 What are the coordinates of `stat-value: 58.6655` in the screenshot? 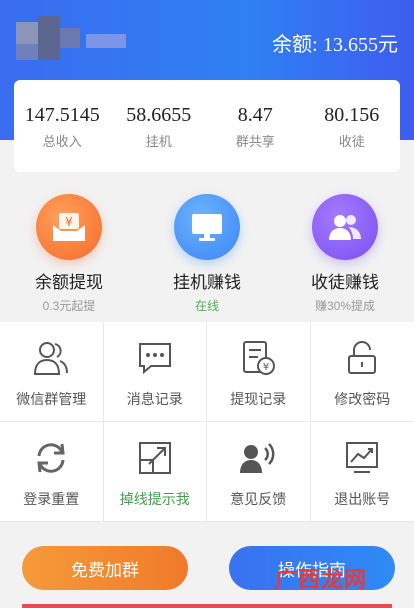 It's located at (159, 115).